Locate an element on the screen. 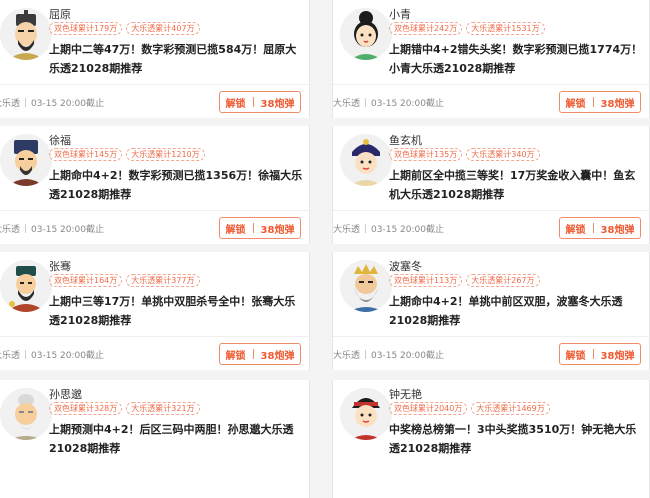 The width and height of the screenshot is (650, 498). dlt-total-badge: 大乐透累计377万 is located at coordinates (163, 280).